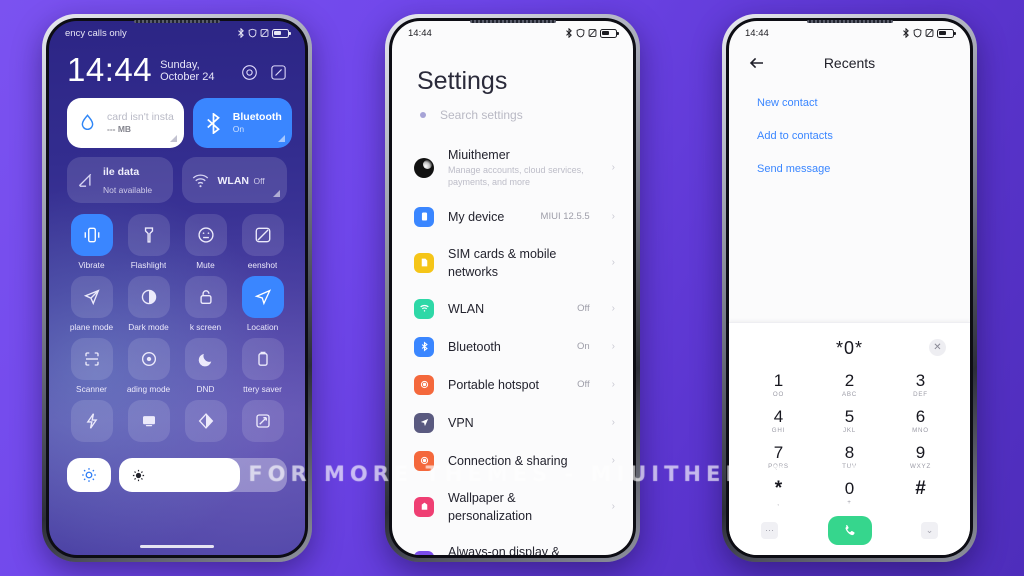 This screenshot has height=576, width=1024. Describe the element at coordinates (920, 385) in the screenshot. I see `dialpad-key-3: 3 DEF` at that location.